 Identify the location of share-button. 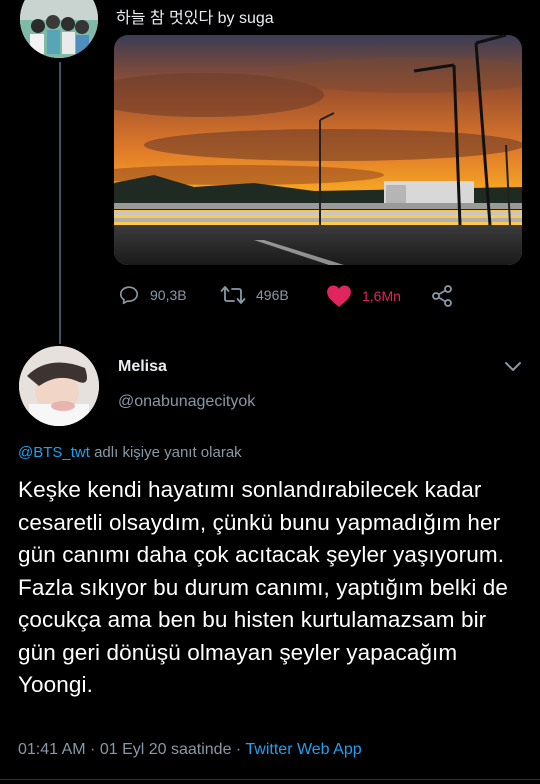
(442, 296).